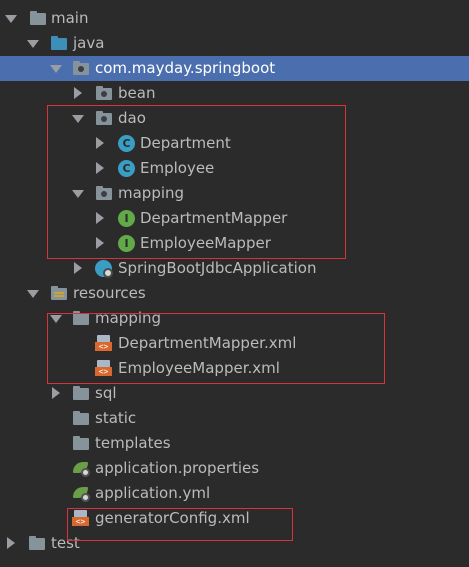 The width and height of the screenshot is (469, 567). What do you see at coordinates (217, 268) in the screenshot?
I see `tree-item-label: SpringBootJdbcApplication` at bounding box center [217, 268].